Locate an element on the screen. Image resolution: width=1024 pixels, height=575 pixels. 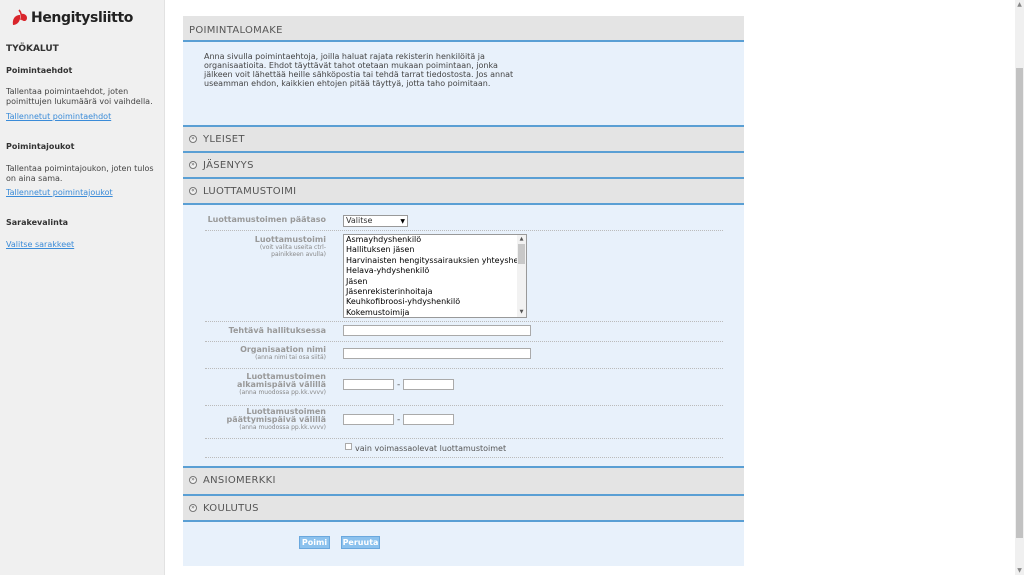
list-option: Keuhkofibroosi-yhdyshenkilö is located at coordinates (431, 302).